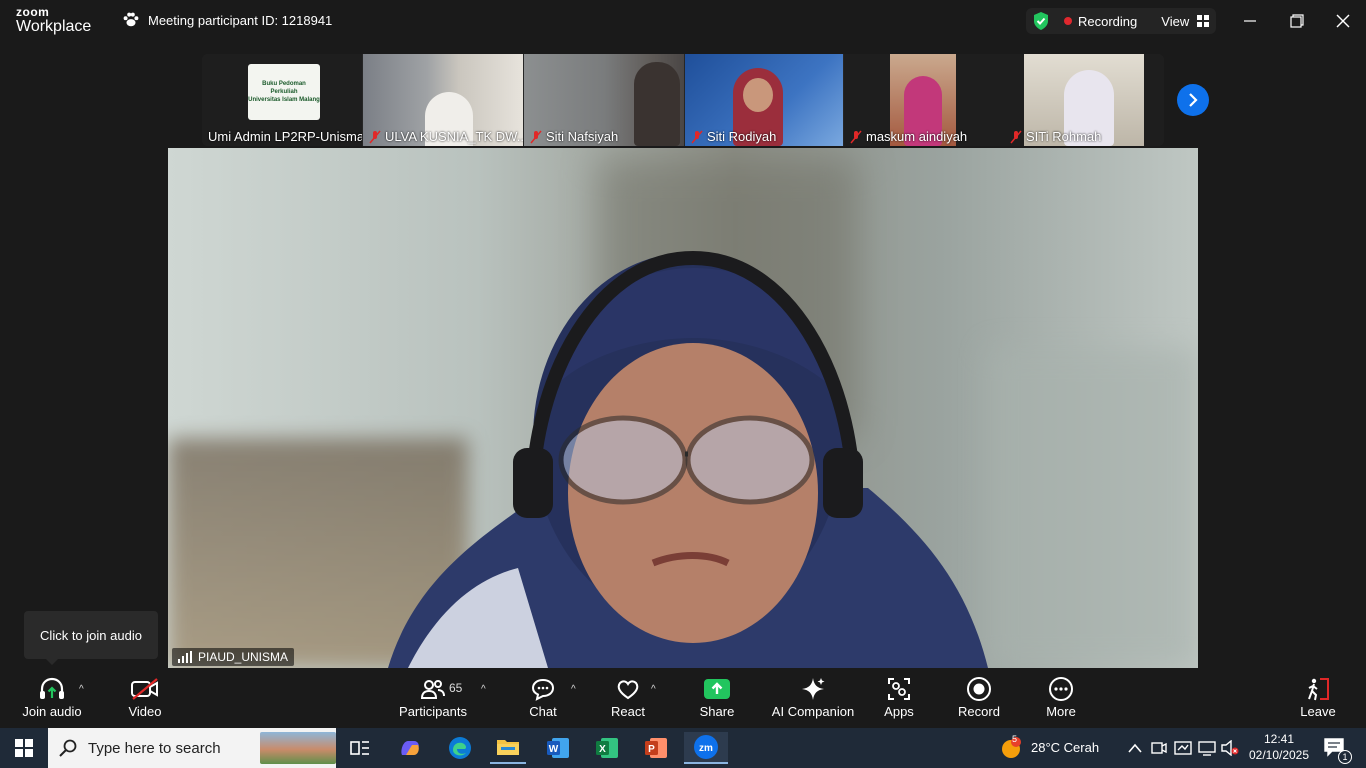 The width and height of the screenshot is (1366, 768). What do you see at coordinates (602, 749) in the screenshot?
I see `svg-text: X` at bounding box center [602, 749].